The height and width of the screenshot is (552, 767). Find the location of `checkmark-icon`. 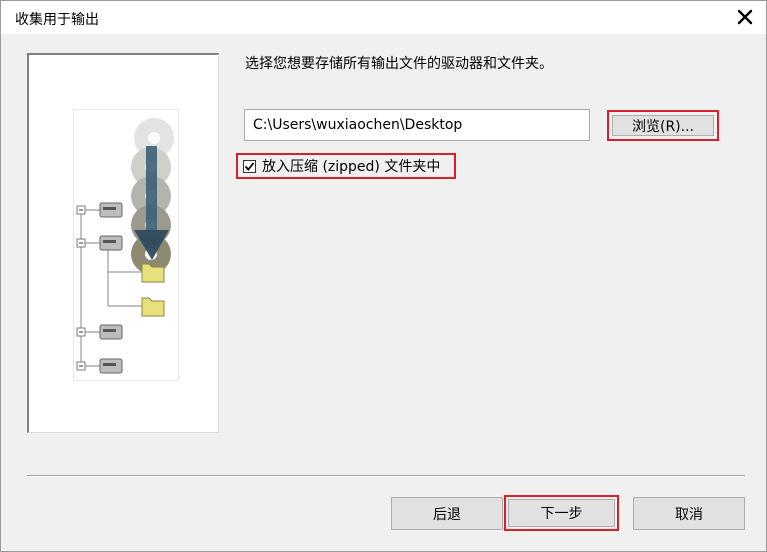

checkmark-icon is located at coordinates (249, 166).